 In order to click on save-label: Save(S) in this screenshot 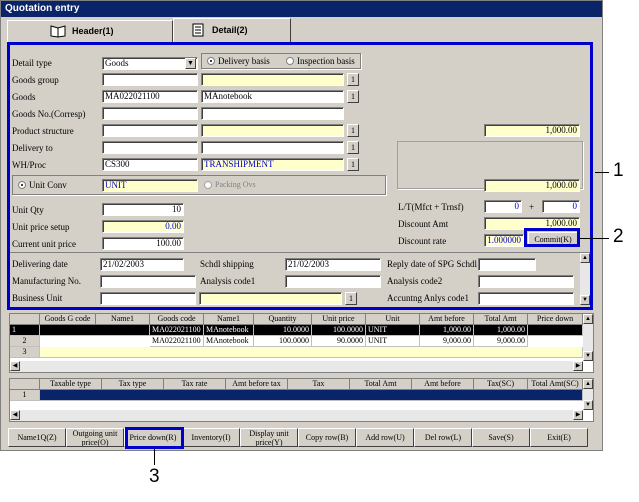, I will do `click(501, 437)`.